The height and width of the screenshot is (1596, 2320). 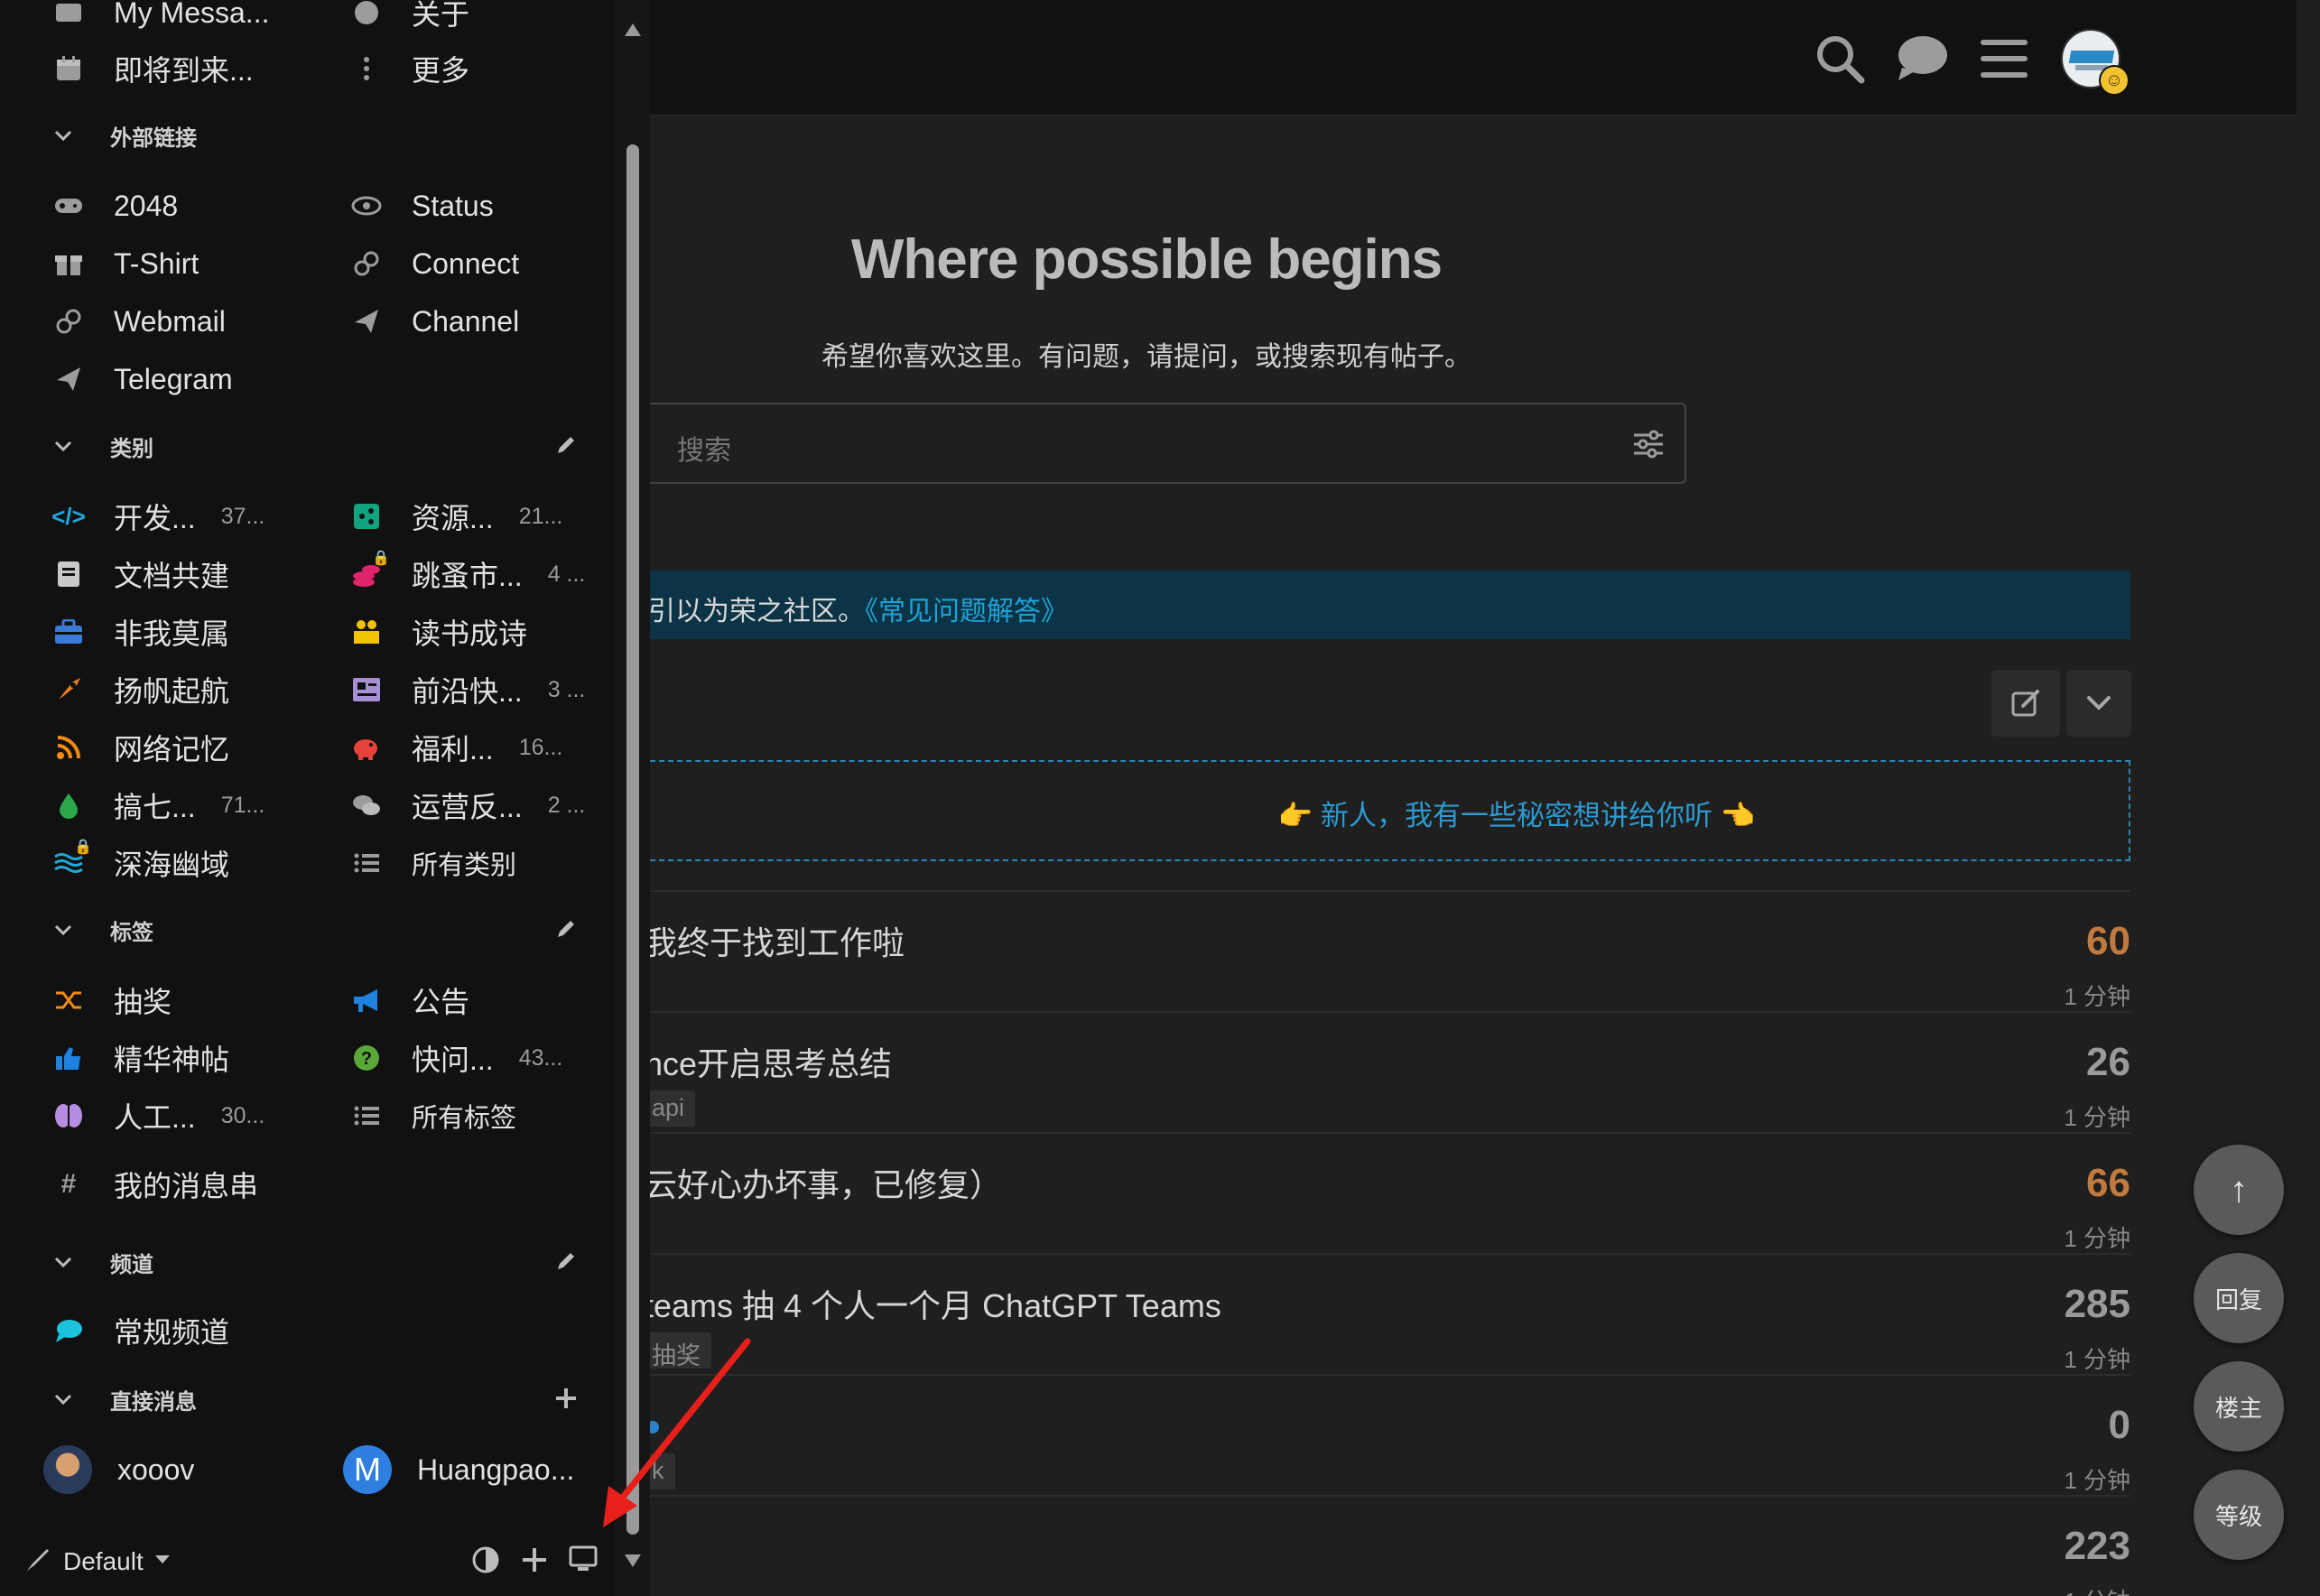 I want to click on sidebar-tag: 公告, so click(x=409, y=1000).